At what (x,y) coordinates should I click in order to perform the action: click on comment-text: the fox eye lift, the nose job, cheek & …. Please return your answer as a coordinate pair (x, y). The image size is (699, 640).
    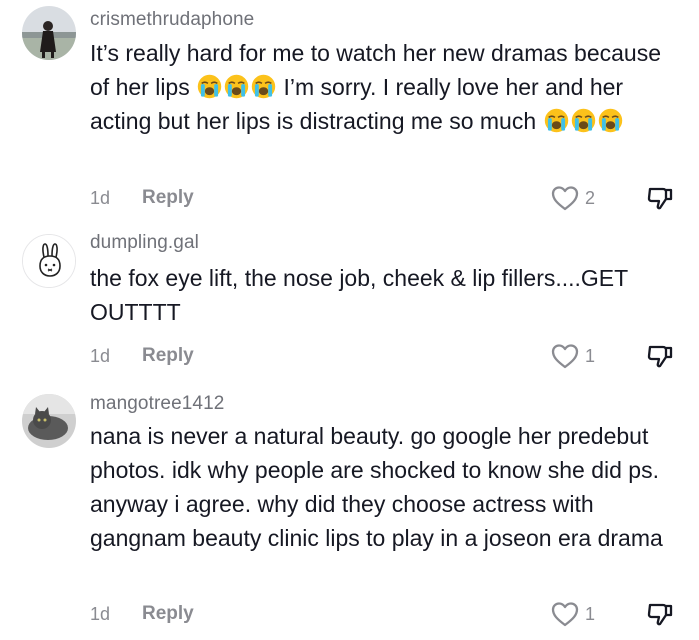
    Looking at the image, I should click on (359, 295).